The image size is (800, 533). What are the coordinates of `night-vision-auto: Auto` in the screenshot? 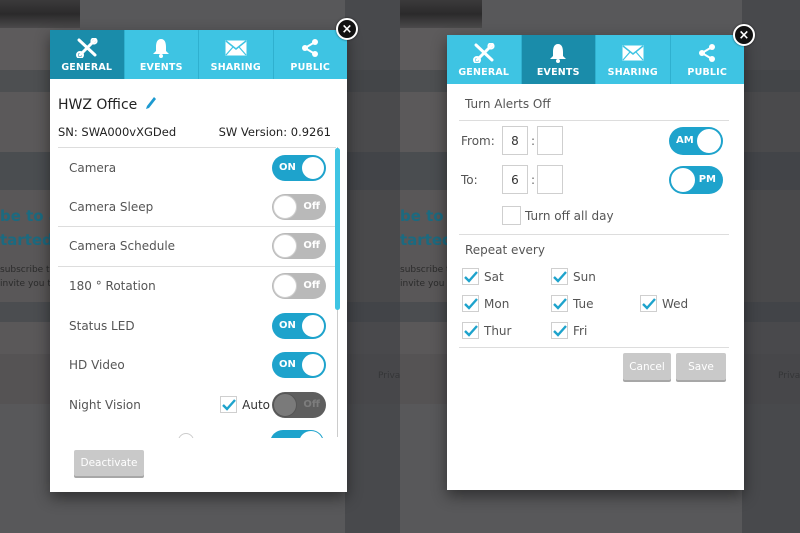 It's located at (245, 405).